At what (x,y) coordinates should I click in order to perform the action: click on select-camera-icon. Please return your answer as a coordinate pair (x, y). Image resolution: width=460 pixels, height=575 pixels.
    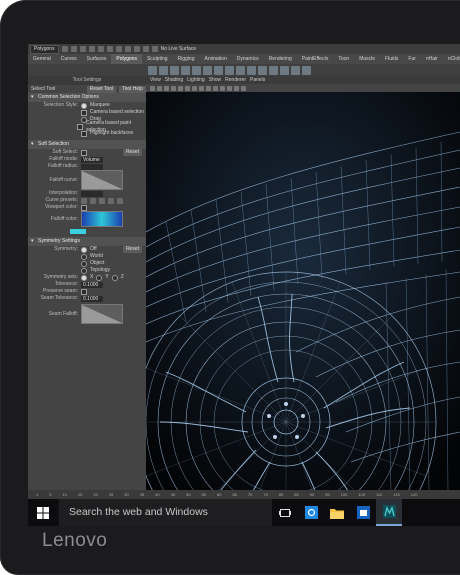
    Looking at the image, I should click on (152, 88).